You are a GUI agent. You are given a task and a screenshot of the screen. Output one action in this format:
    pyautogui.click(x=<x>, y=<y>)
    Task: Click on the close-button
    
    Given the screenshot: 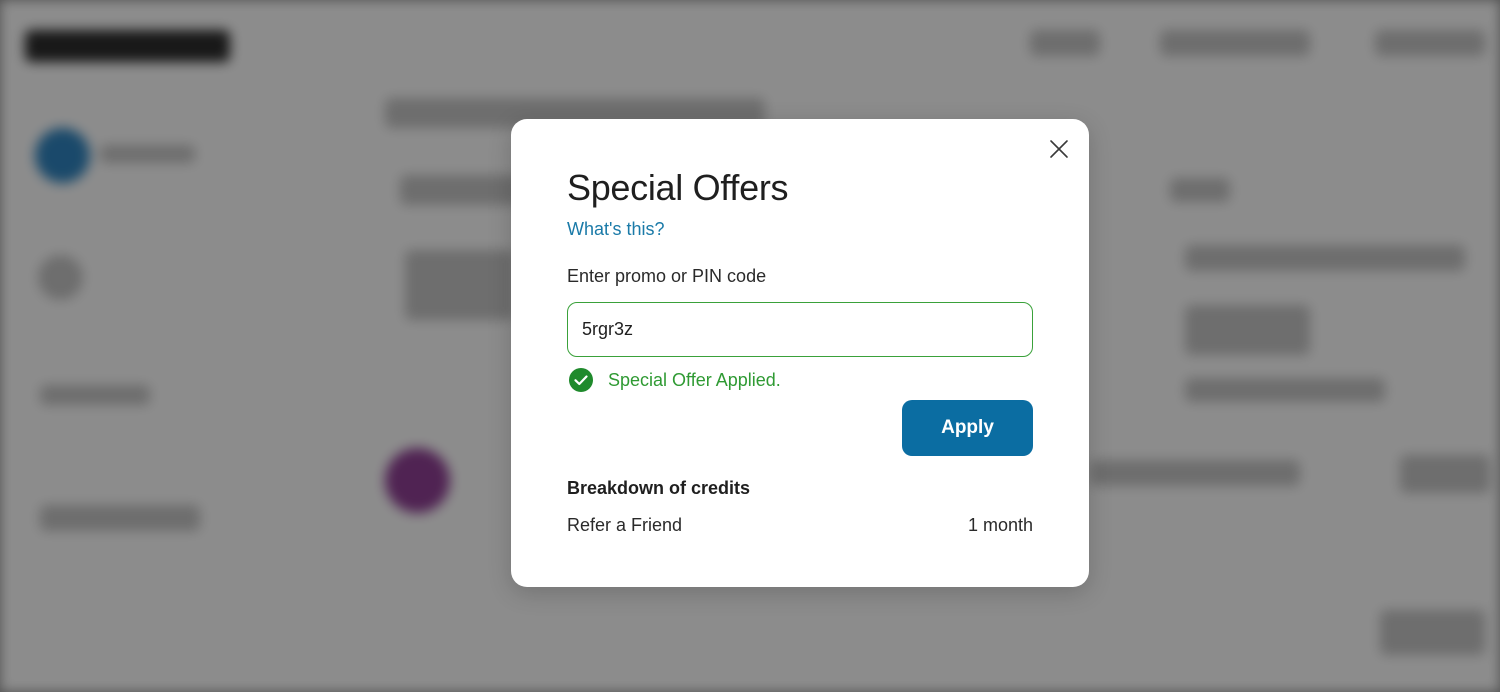 What is the action you would take?
    pyautogui.click(x=1059, y=149)
    